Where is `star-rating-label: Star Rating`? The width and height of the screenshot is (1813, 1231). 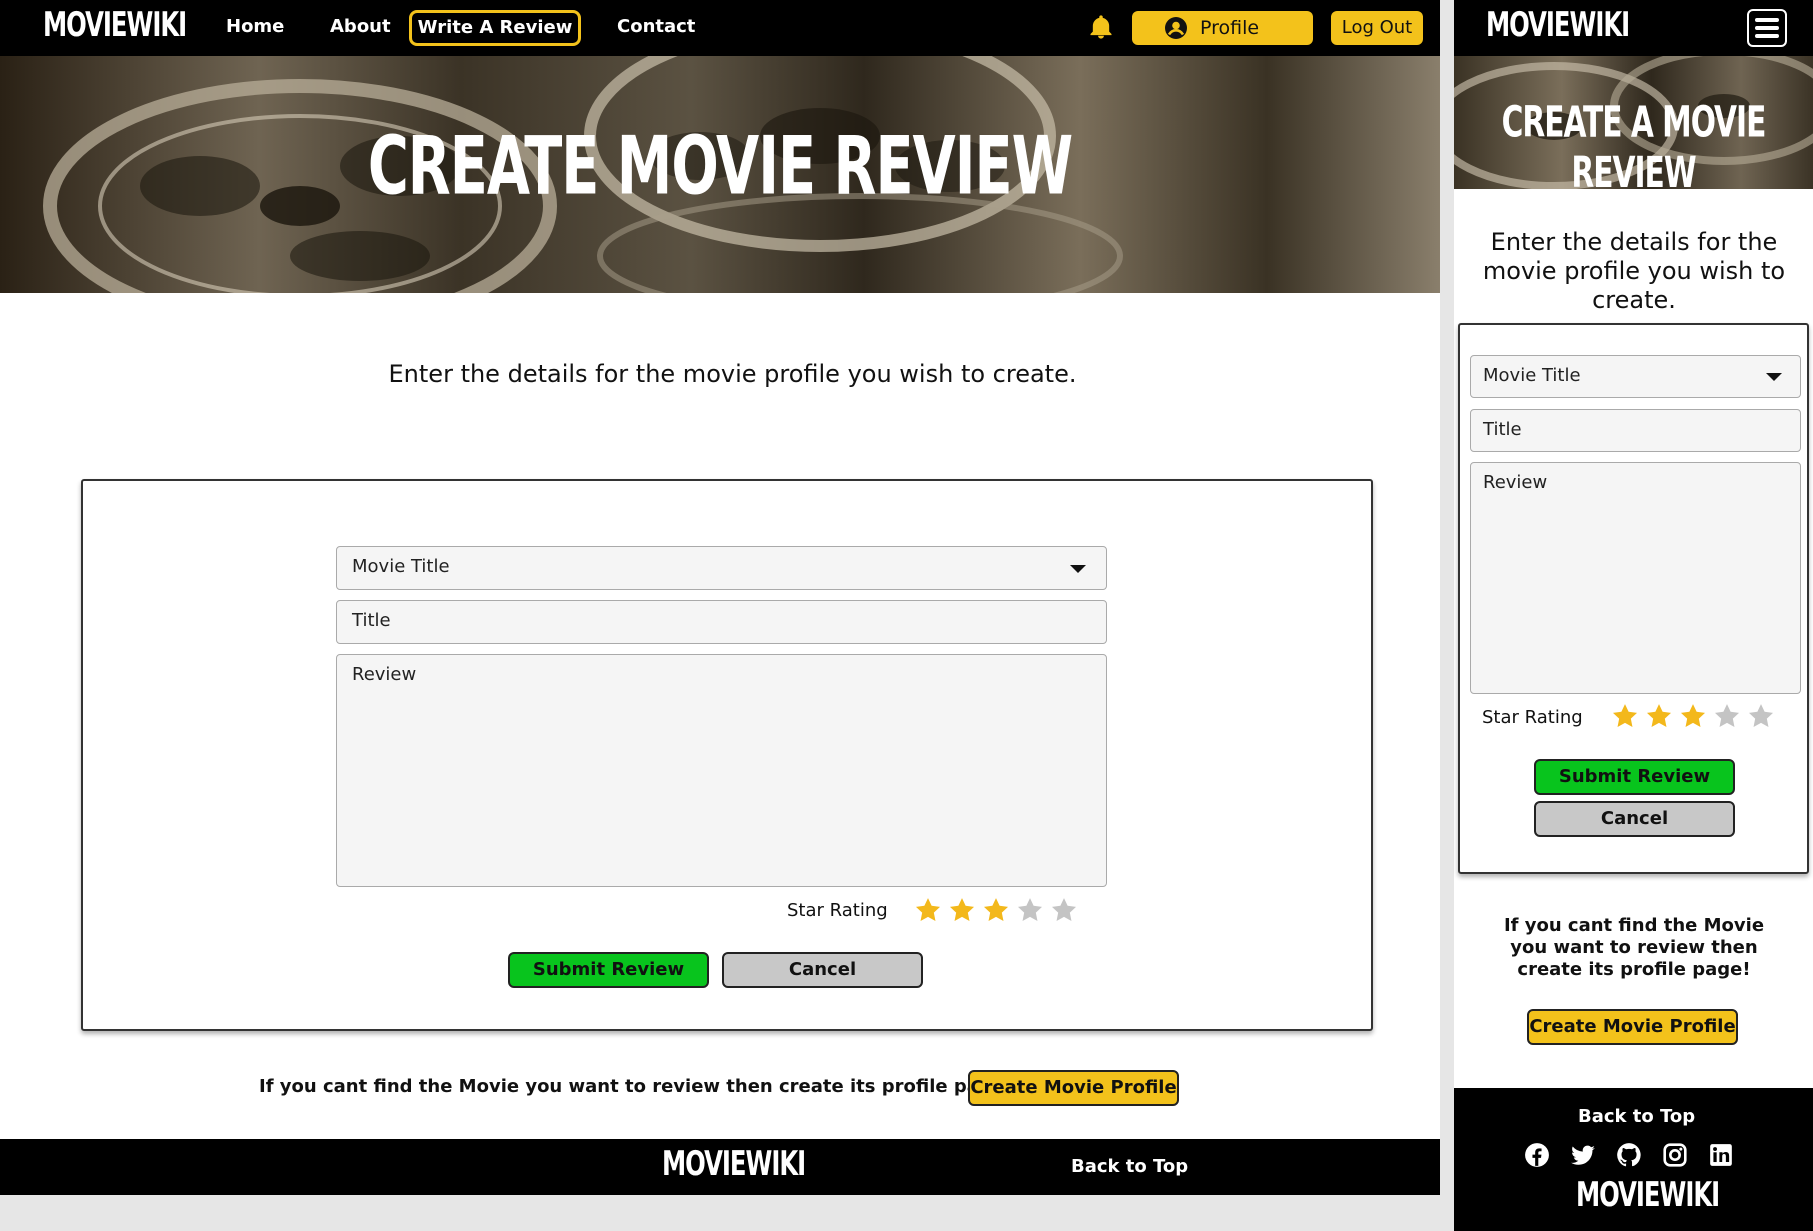 star-rating-label: Star Rating is located at coordinates (837, 910).